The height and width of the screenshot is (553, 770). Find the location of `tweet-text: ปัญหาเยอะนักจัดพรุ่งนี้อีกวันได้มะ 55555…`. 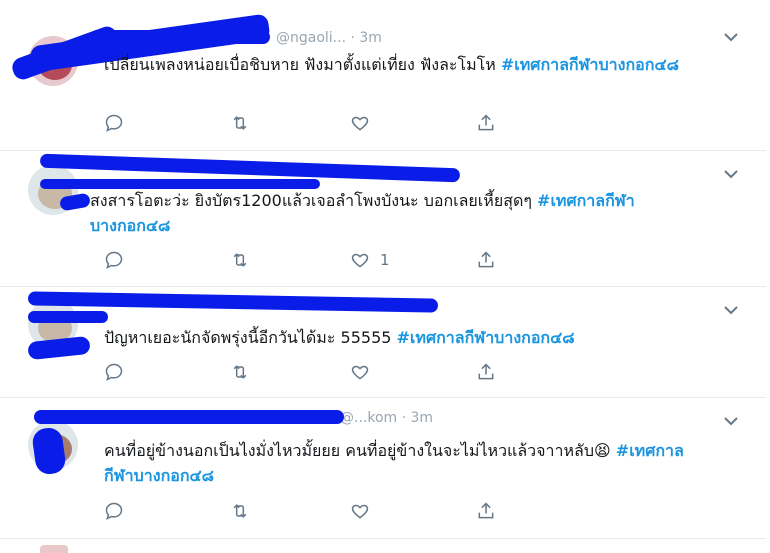

tweet-text: ปัญหาเยอะนักจัดพรุ่งนี้อีกวันได้มะ 55555… is located at coordinates (404, 337).